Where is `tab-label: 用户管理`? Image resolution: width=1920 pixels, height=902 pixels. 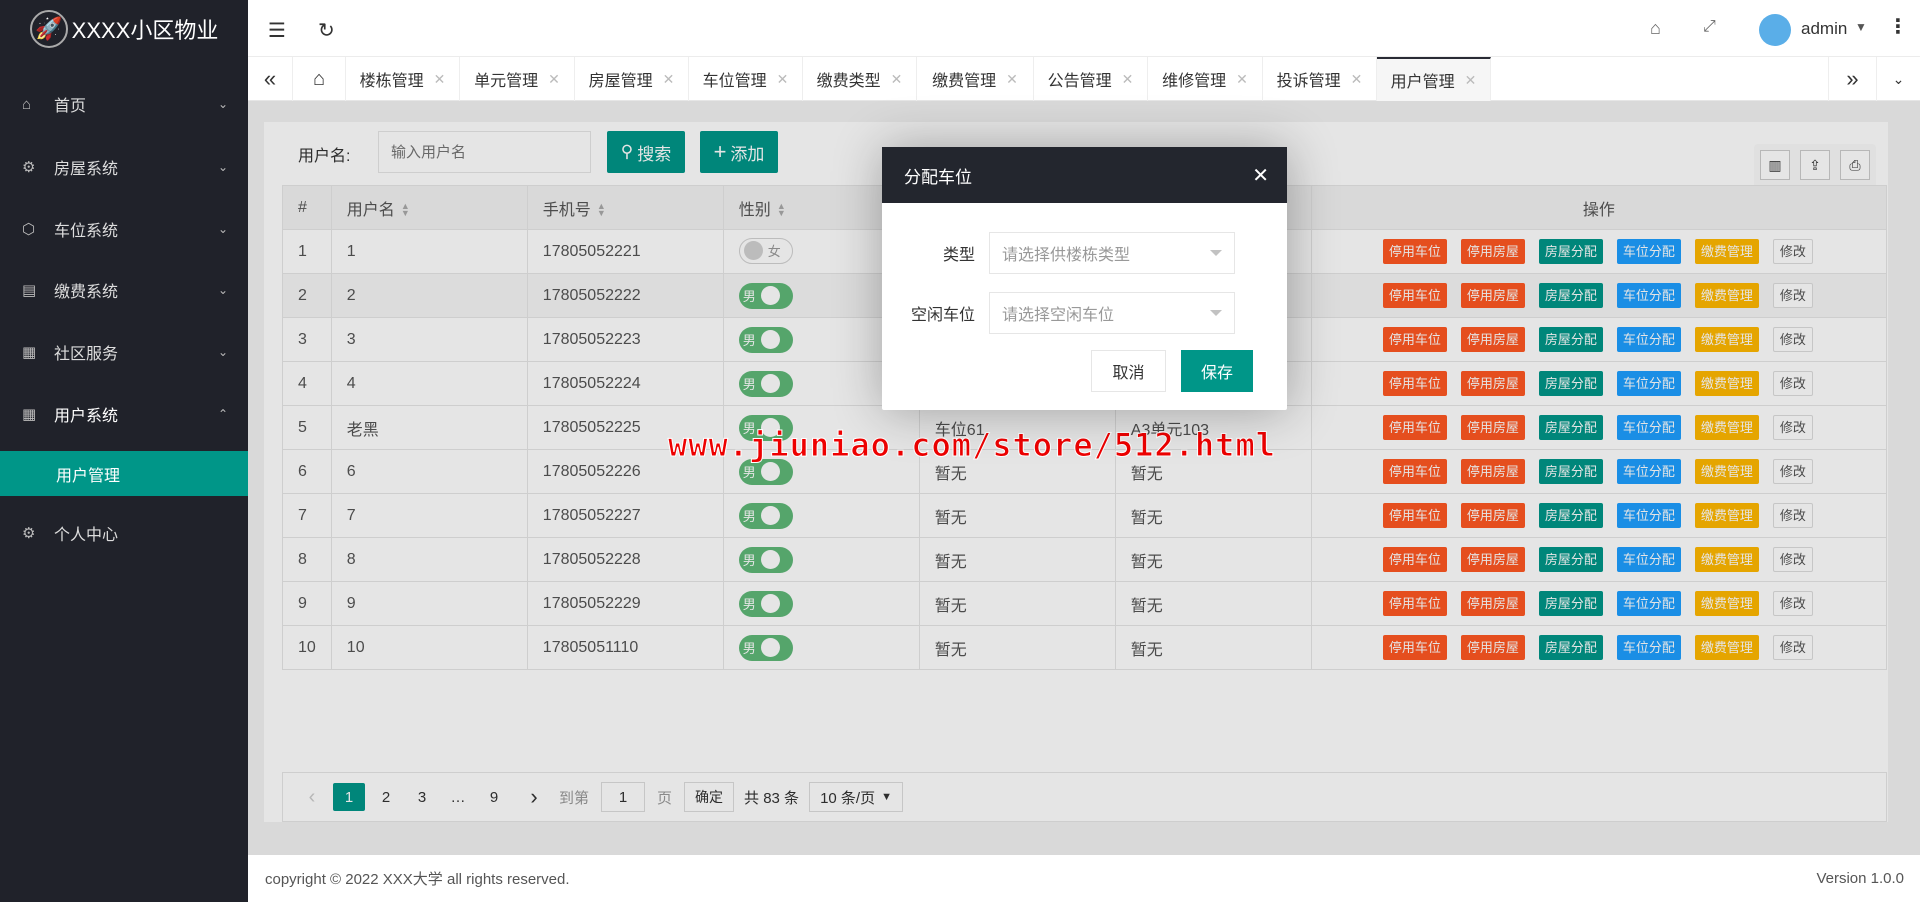
tab-label: 用户管理 is located at coordinates (1422, 82).